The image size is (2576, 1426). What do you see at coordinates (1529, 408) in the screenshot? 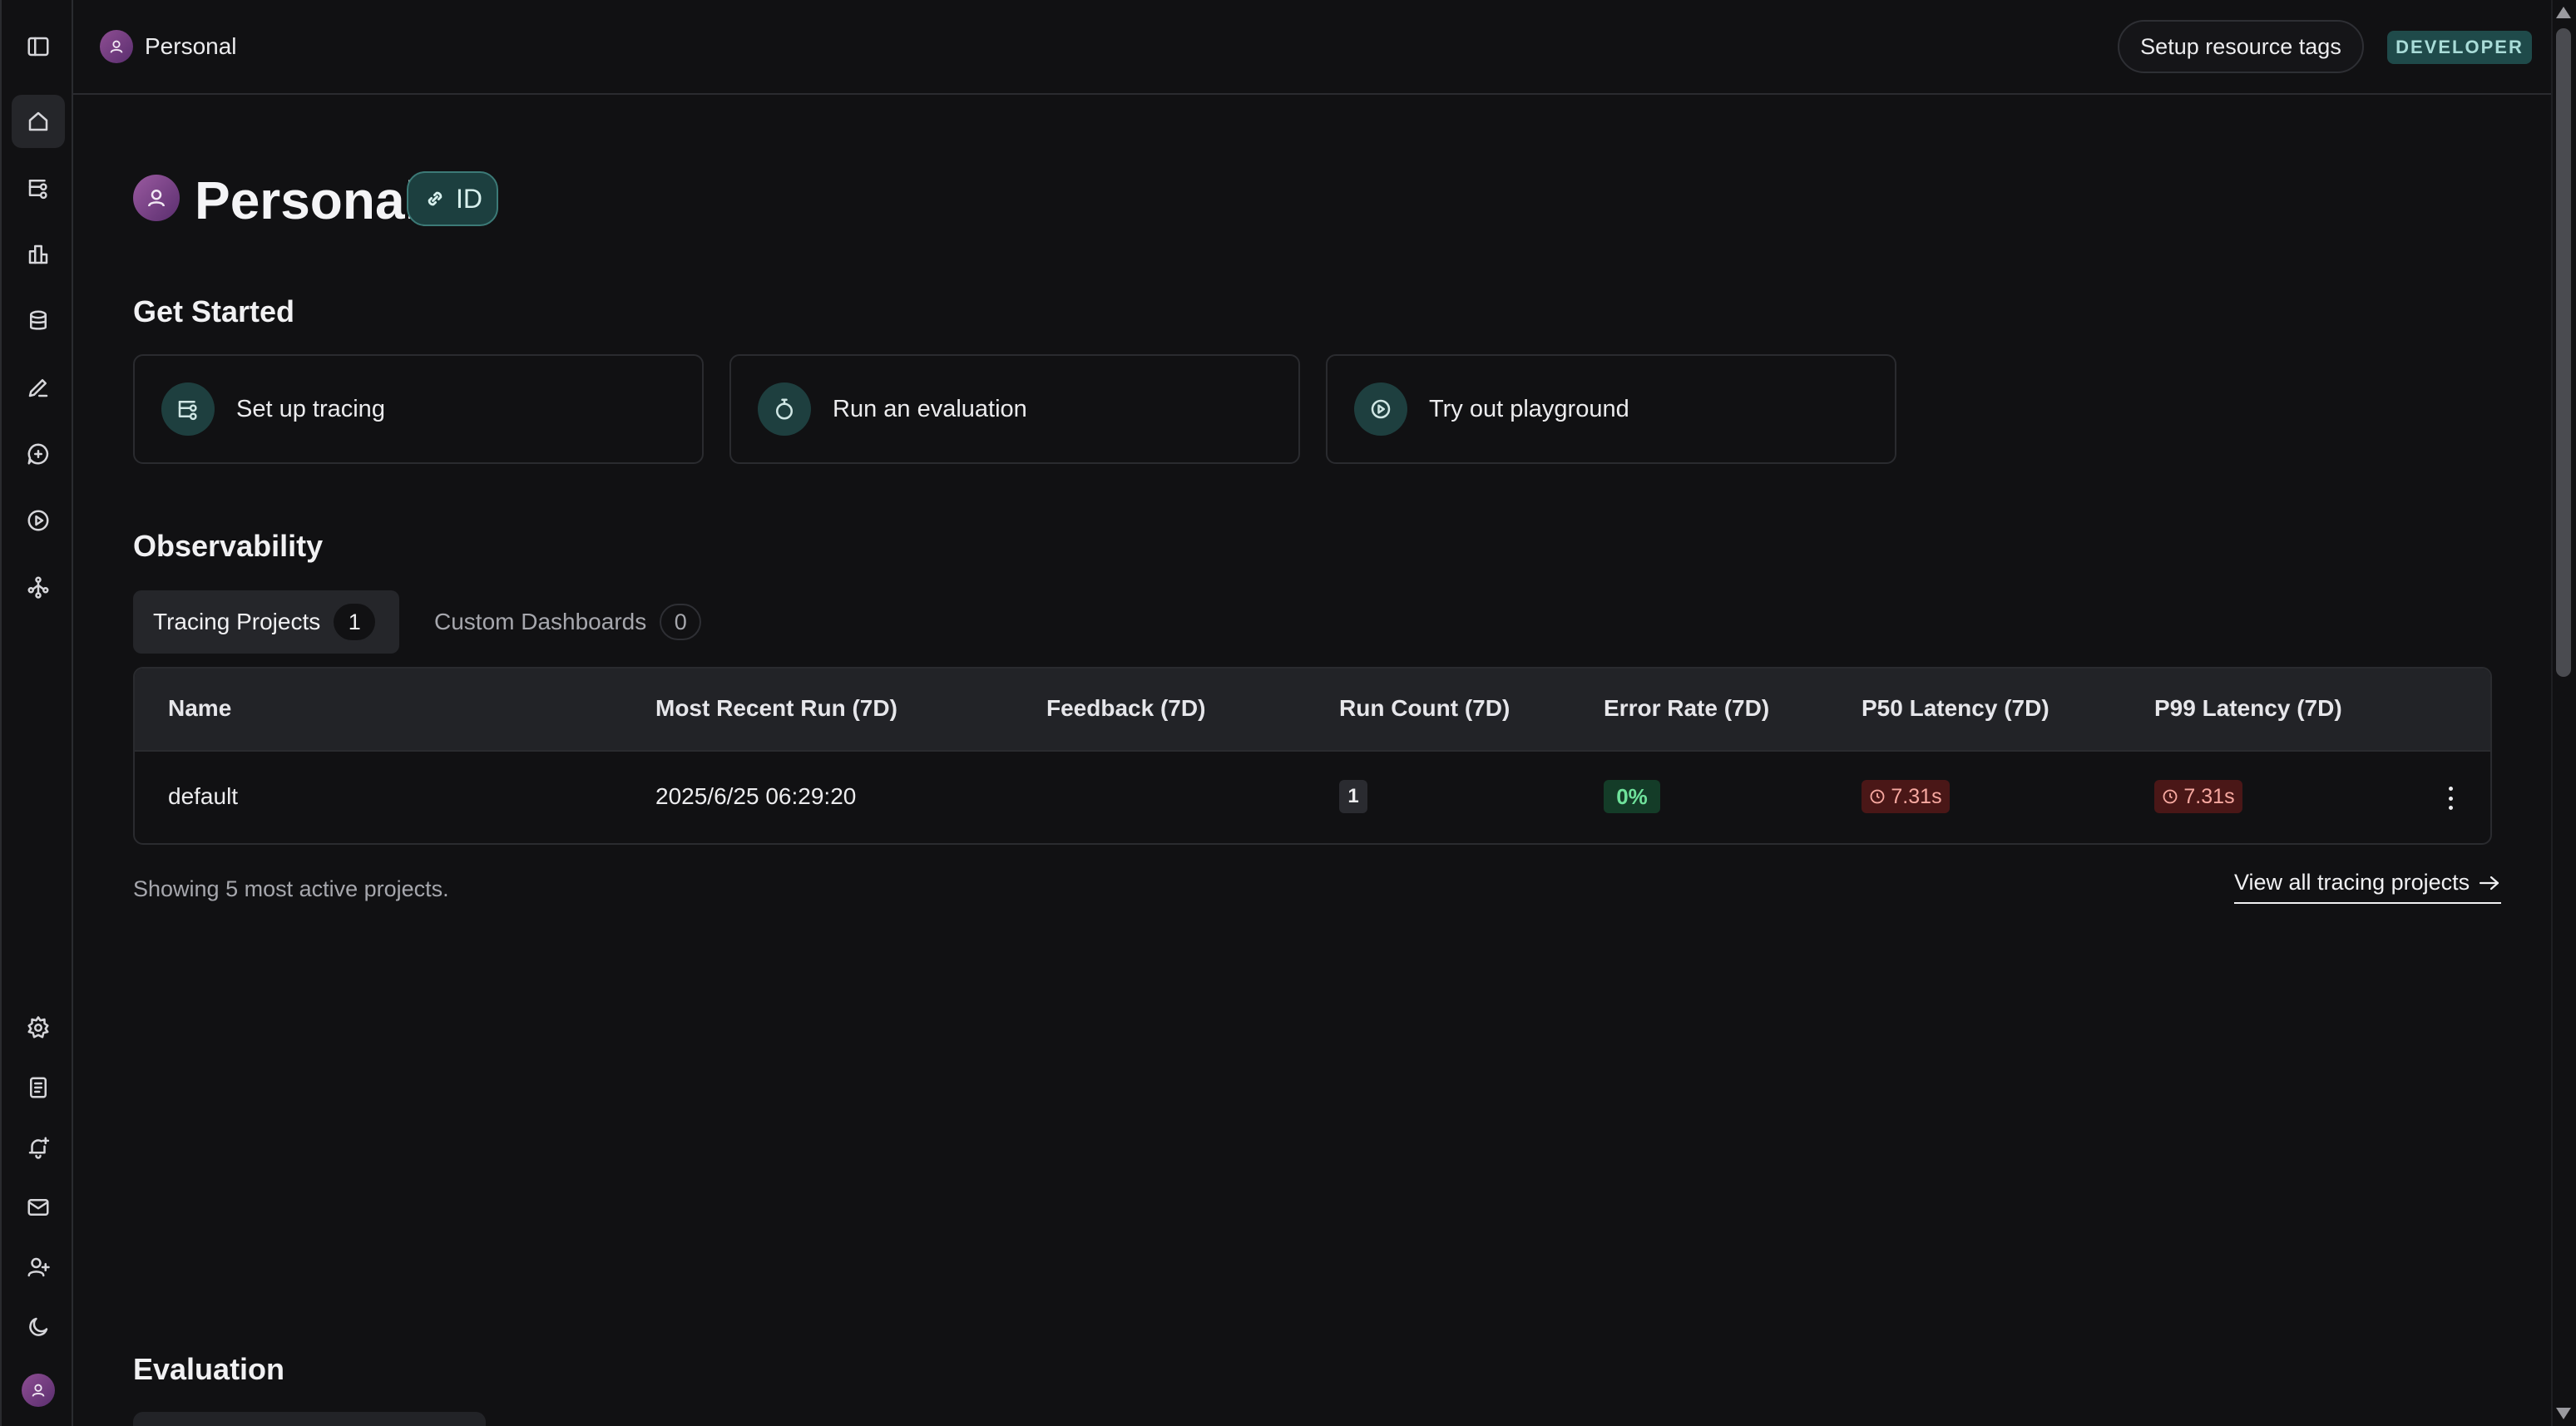
I see `card-label: Try out playground` at bounding box center [1529, 408].